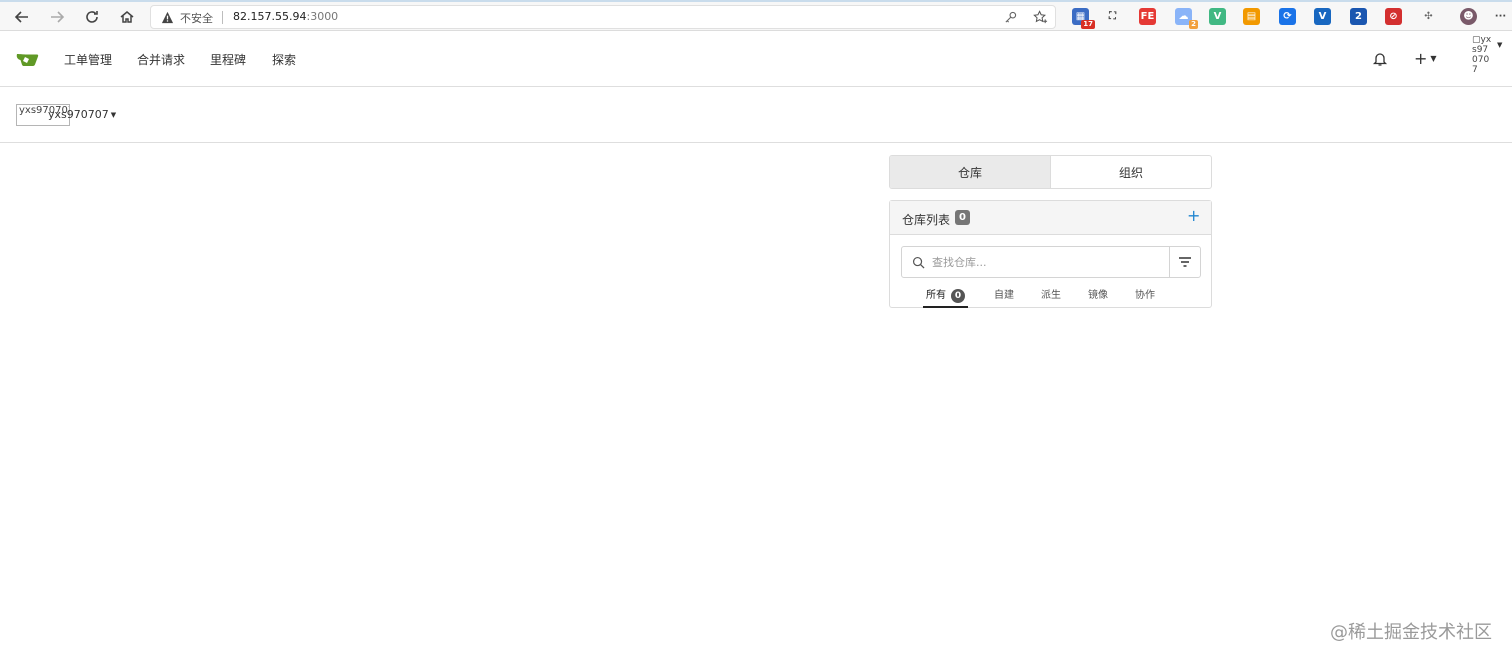  What do you see at coordinates (936, 295) in the screenshot?
I see `filter-all-label: 所有` at bounding box center [936, 295].